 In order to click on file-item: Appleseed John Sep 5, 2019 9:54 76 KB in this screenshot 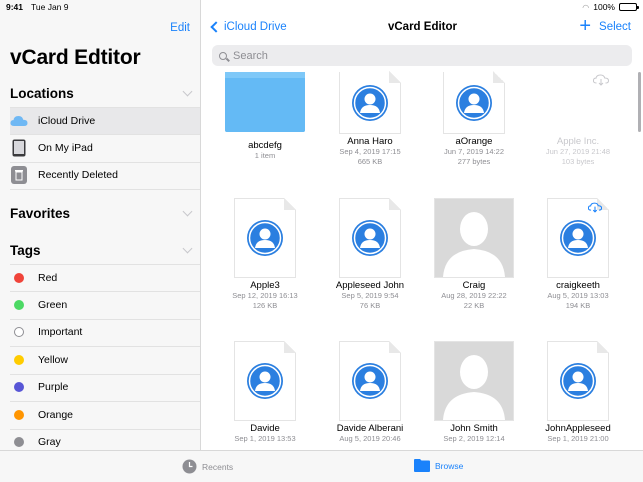, I will do `click(370, 254)`.